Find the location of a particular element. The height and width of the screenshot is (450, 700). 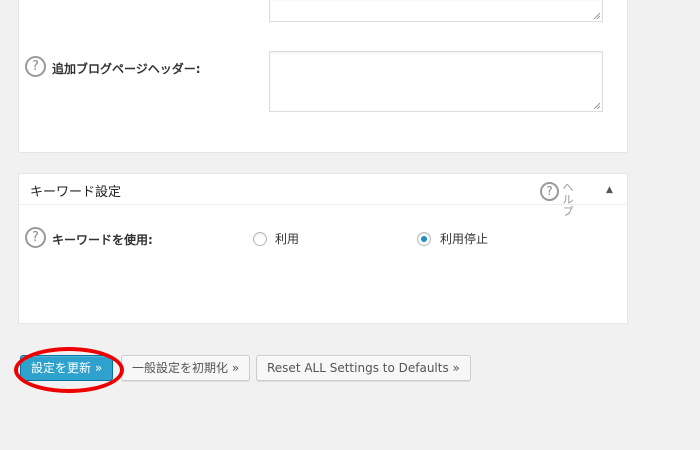

help-link: ヘルプ is located at coordinates (568, 200).